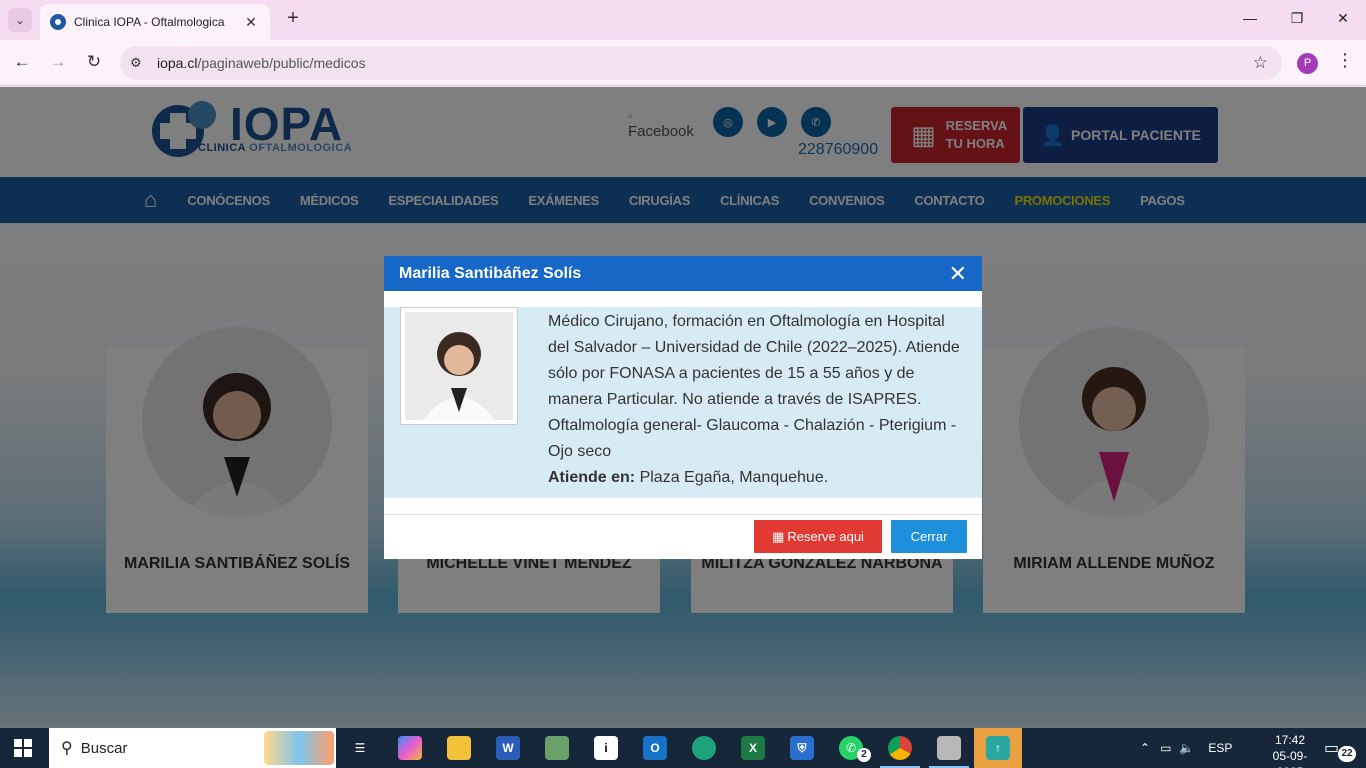 The width and height of the screenshot is (1366, 768). I want to click on clock: 17:42 05-09-2025, so click(1290, 750).